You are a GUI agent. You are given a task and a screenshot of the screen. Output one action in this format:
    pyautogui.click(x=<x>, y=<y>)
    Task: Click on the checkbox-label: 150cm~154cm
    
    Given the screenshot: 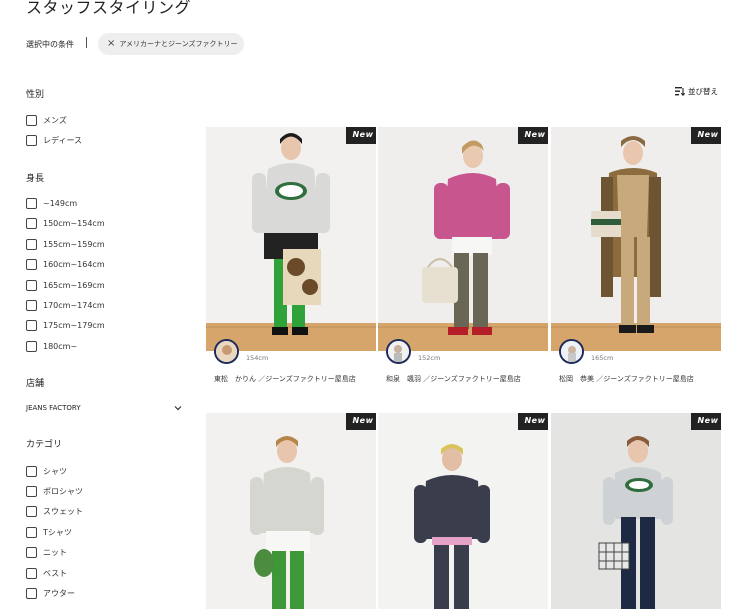 What is the action you would take?
    pyautogui.click(x=74, y=223)
    